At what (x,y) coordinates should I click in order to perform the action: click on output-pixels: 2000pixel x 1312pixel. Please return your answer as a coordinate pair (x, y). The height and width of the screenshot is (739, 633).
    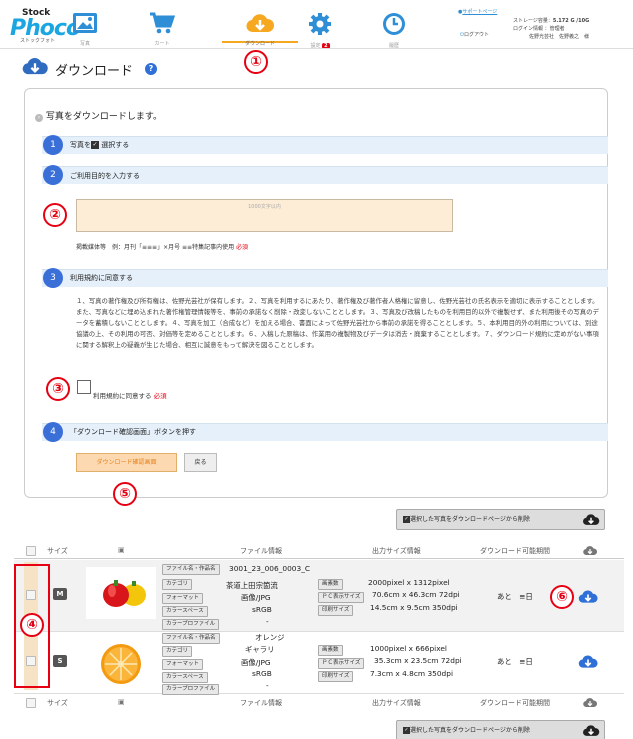
    Looking at the image, I should click on (409, 582).